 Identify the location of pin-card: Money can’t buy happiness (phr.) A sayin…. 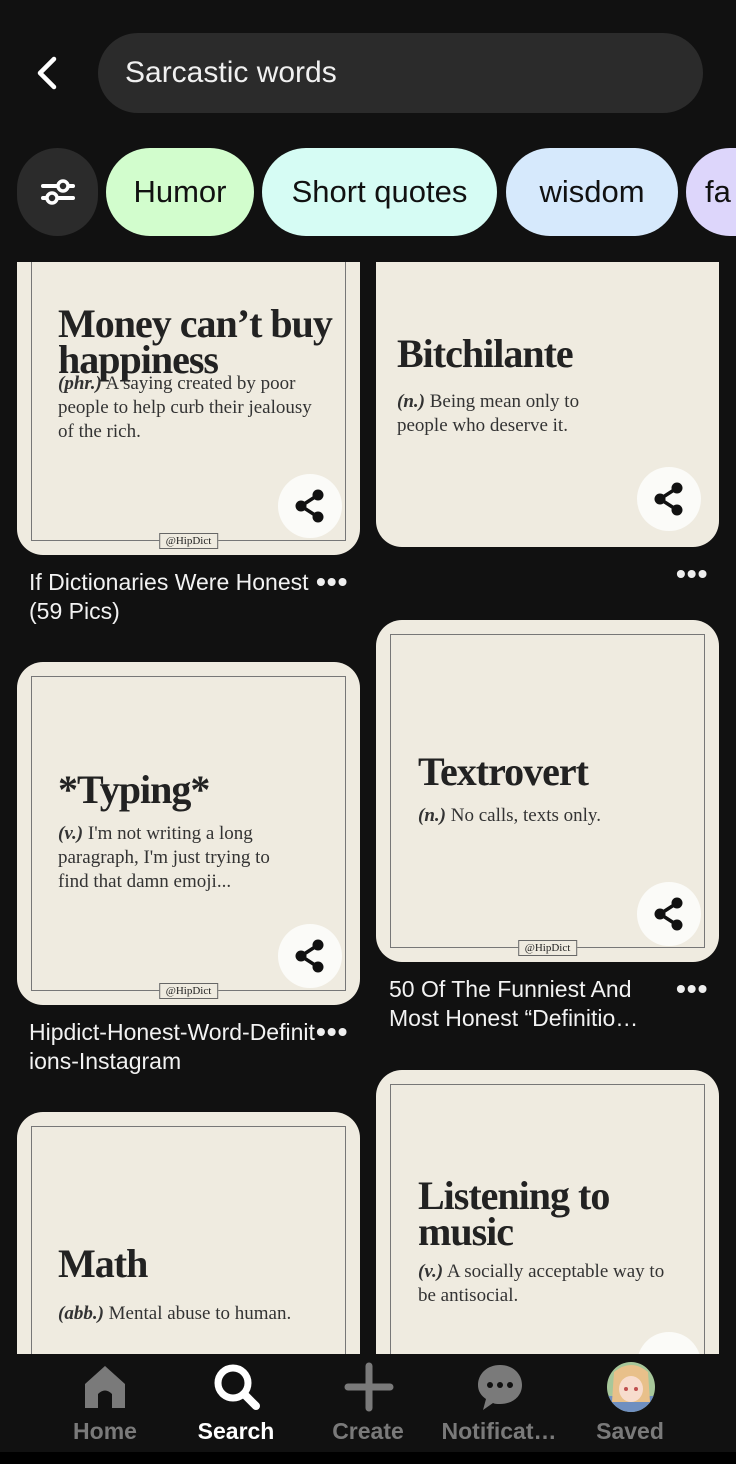
(188, 408).